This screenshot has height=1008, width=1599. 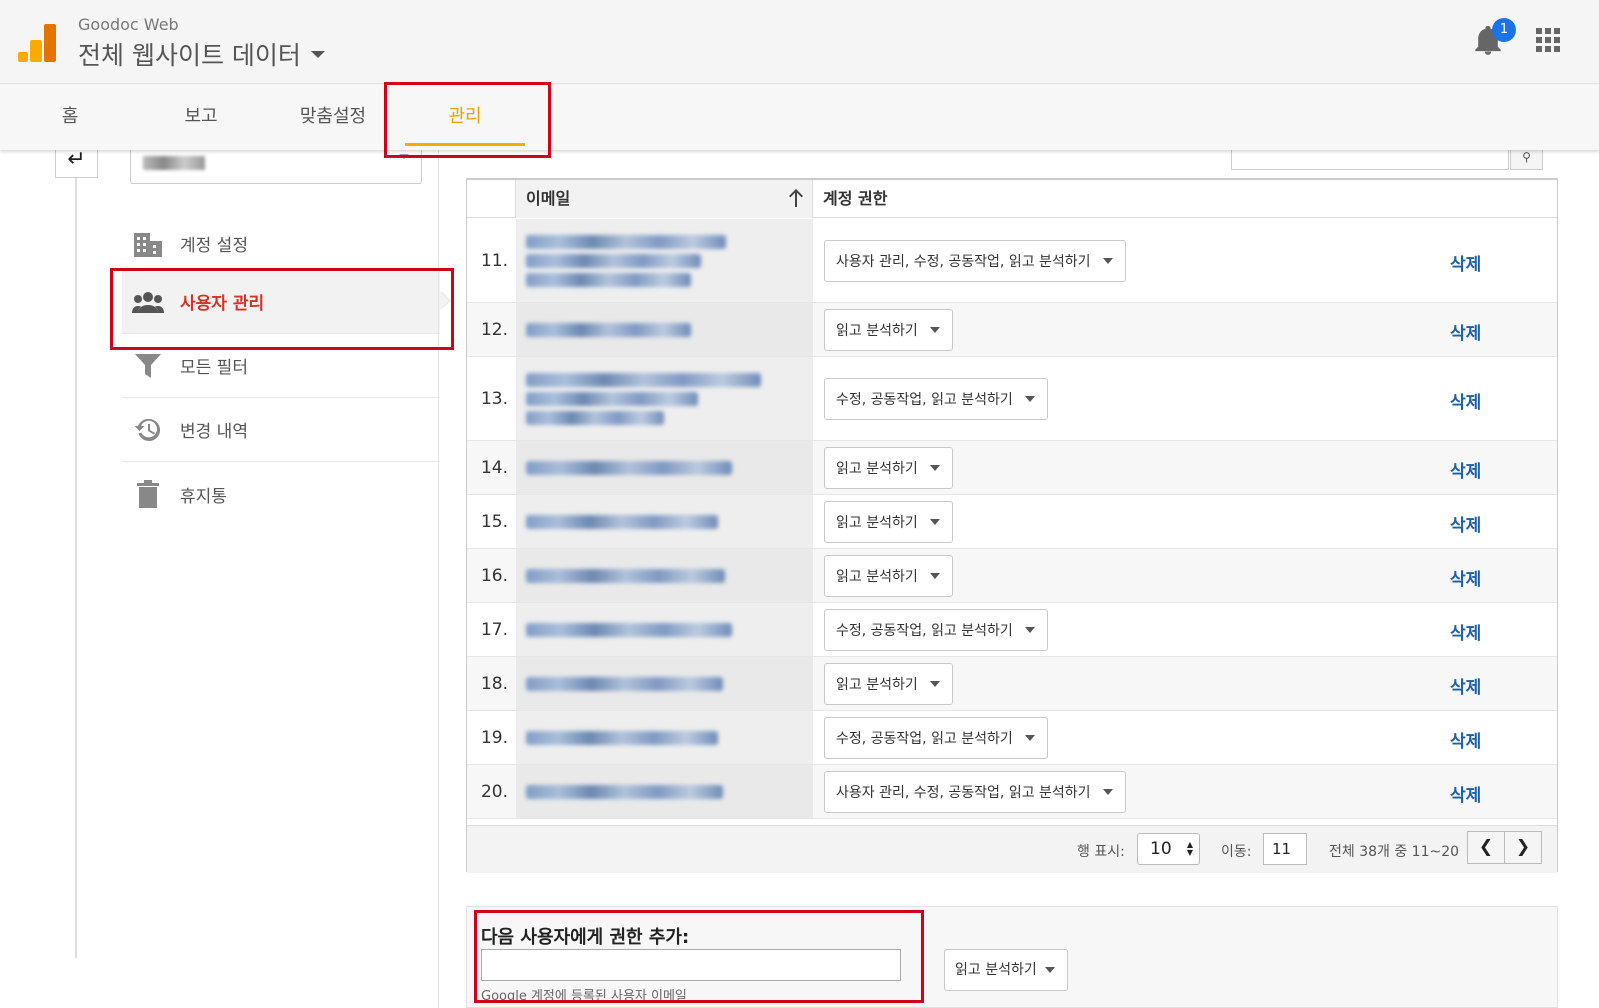 What do you see at coordinates (76, 163) in the screenshot?
I see `back-button: ↵` at bounding box center [76, 163].